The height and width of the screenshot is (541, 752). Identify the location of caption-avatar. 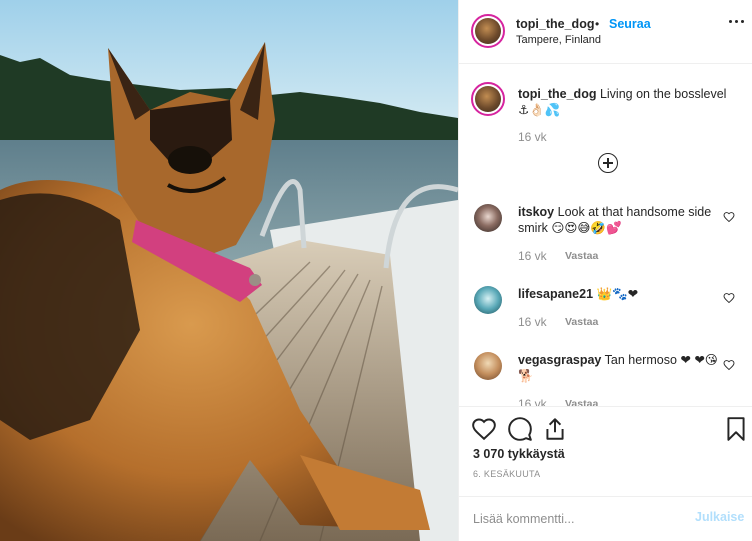
(488, 99).